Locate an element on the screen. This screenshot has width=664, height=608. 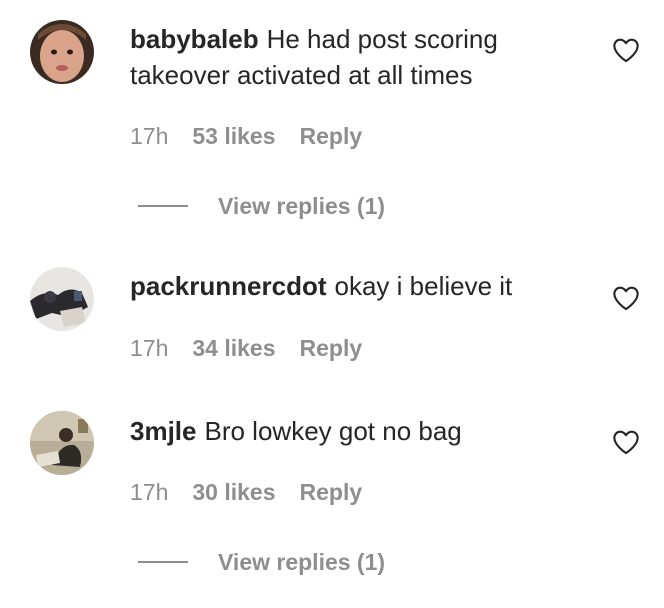
comment-meta: 17h 30 likes Reply is located at coordinates (246, 492).